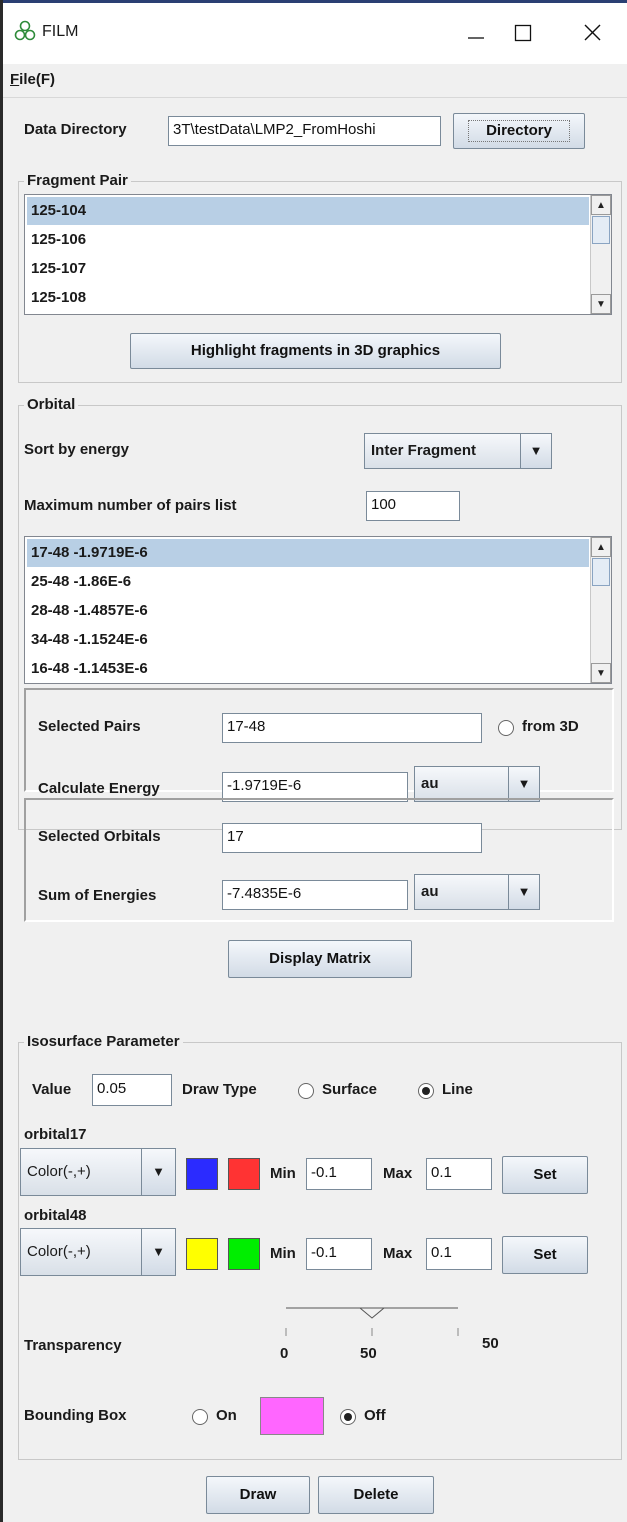 The image size is (627, 1522). I want to click on data-directory-label: Data Directory, so click(75, 129).